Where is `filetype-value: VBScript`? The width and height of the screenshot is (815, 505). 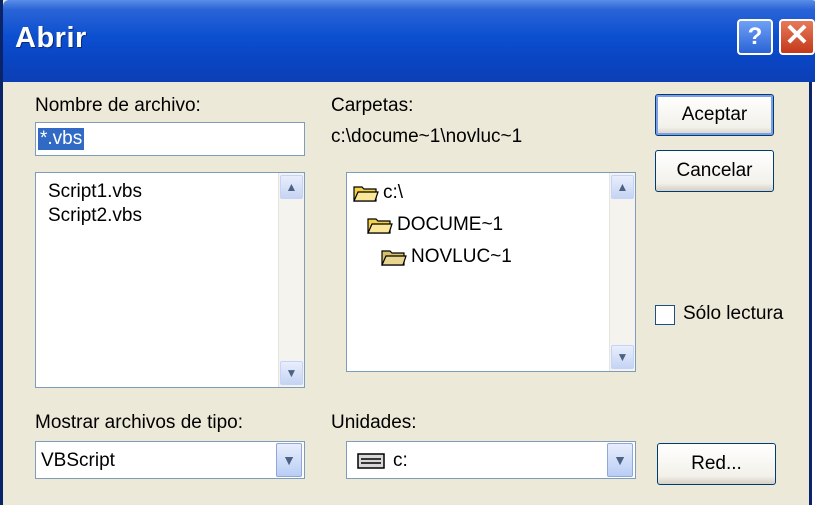
filetype-value: VBScript is located at coordinates (78, 460).